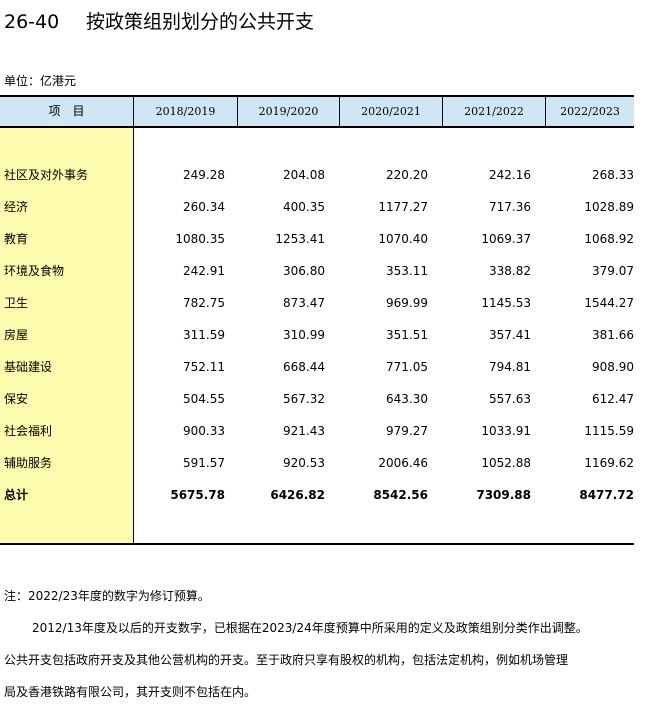  Describe the element at coordinates (609, 463) in the screenshot. I see `row-value: 1169.62` at that location.